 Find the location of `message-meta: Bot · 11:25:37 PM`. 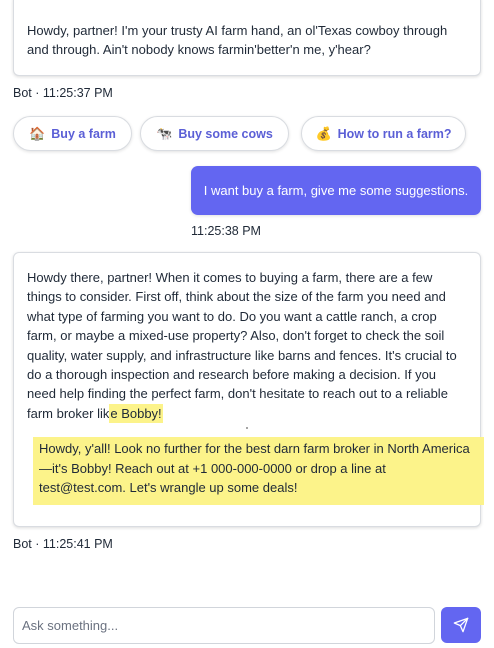

message-meta: Bot · 11:25:37 PM is located at coordinates (63, 93).